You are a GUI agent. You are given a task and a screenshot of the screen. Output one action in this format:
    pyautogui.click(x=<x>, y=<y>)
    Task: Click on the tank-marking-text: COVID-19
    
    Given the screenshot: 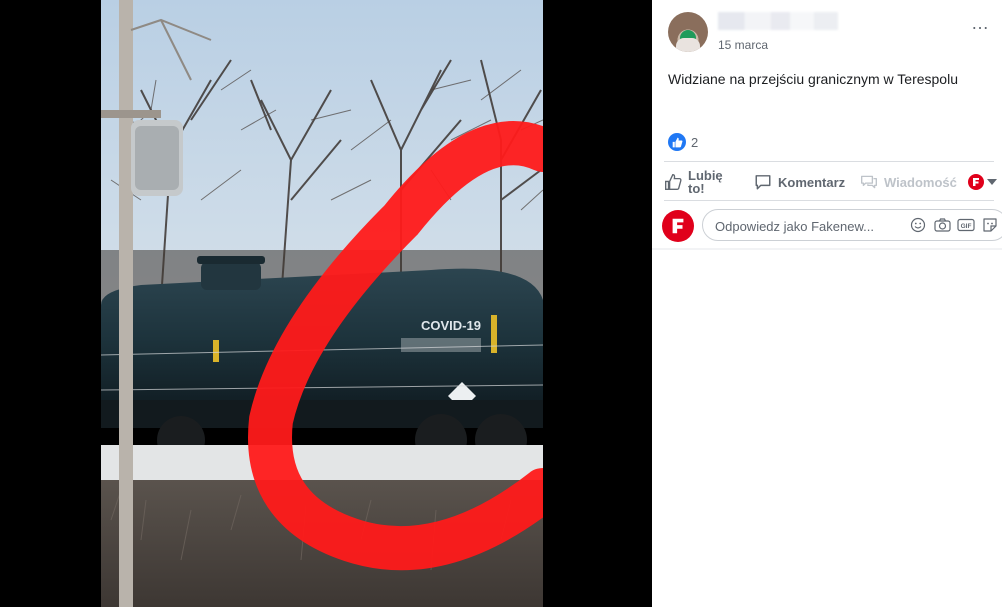 What is the action you would take?
    pyautogui.click(x=451, y=325)
    